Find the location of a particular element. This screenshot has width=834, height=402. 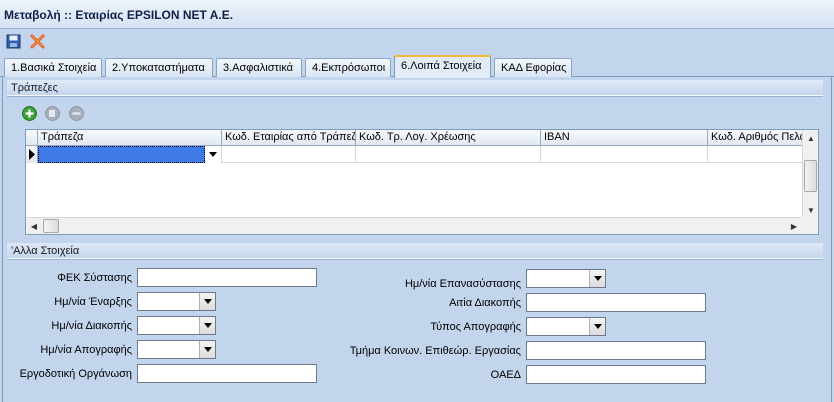

scroll-right-icon: ▶ is located at coordinates (794, 226).